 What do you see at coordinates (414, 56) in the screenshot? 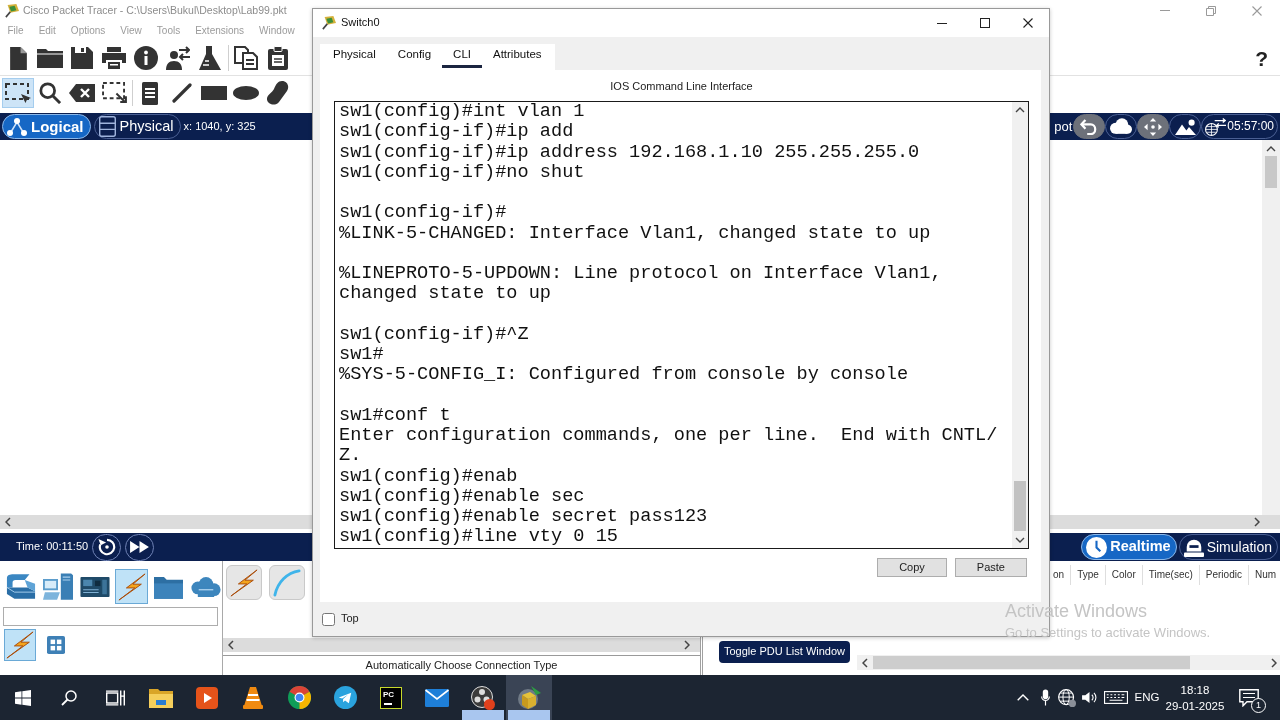
I see `tab: Config` at bounding box center [414, 56].